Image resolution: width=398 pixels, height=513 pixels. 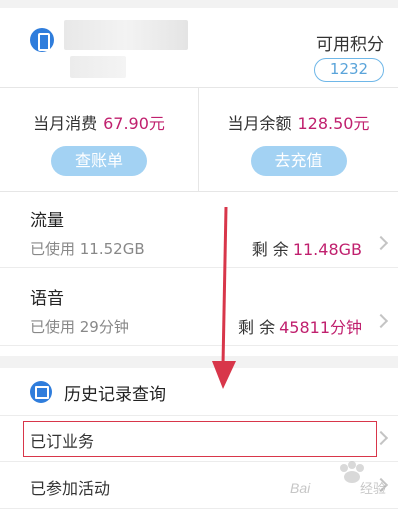 What do you see at coordinates (41, 392) in the screenshot?
I see `calendar-icon` at bounding box center [41, 392].